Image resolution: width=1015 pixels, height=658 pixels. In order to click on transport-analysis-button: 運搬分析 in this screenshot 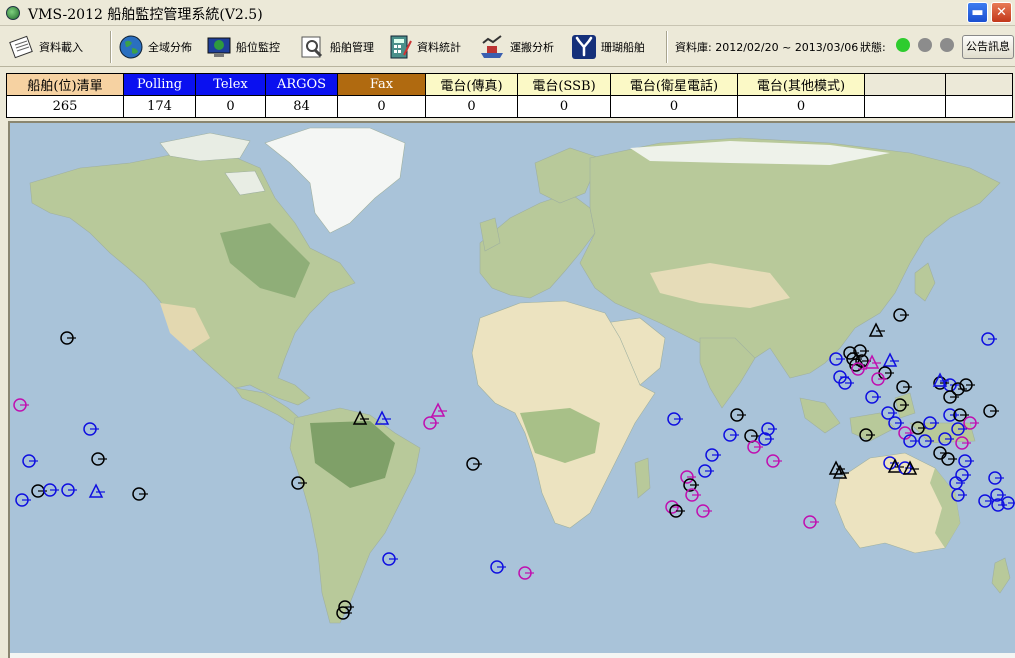, I will do `click(516, 47)`.